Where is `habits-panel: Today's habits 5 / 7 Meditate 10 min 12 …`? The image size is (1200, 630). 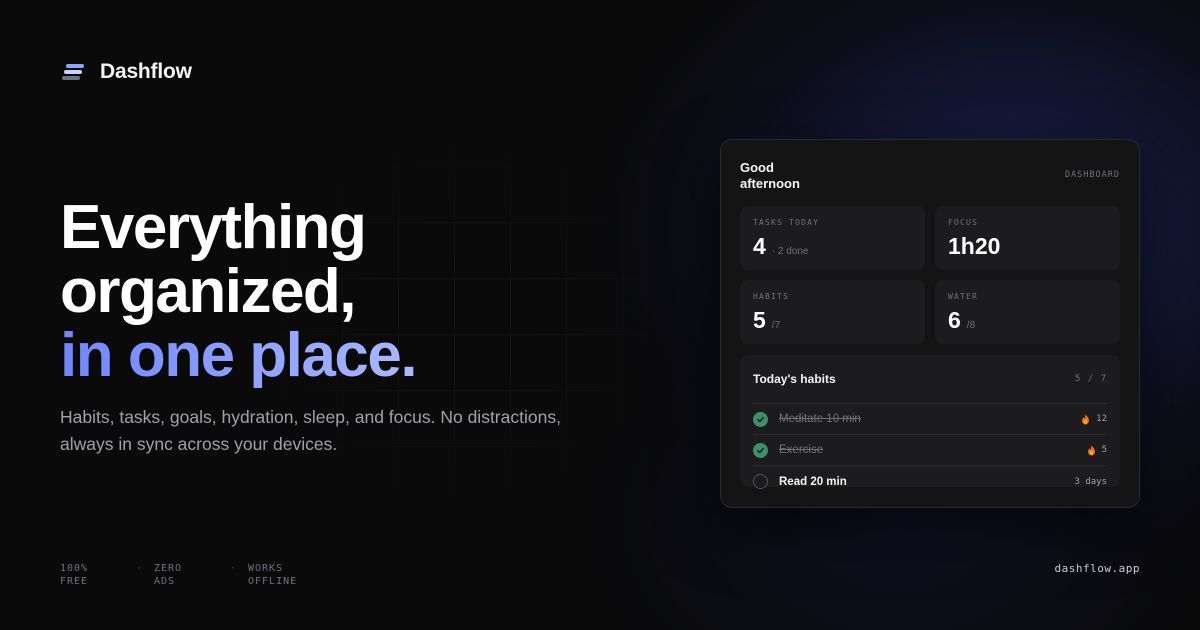
habits-panel: Today's habits 5 / 7 Meditate 10 min 12 … is located at coordinates (930, 422).